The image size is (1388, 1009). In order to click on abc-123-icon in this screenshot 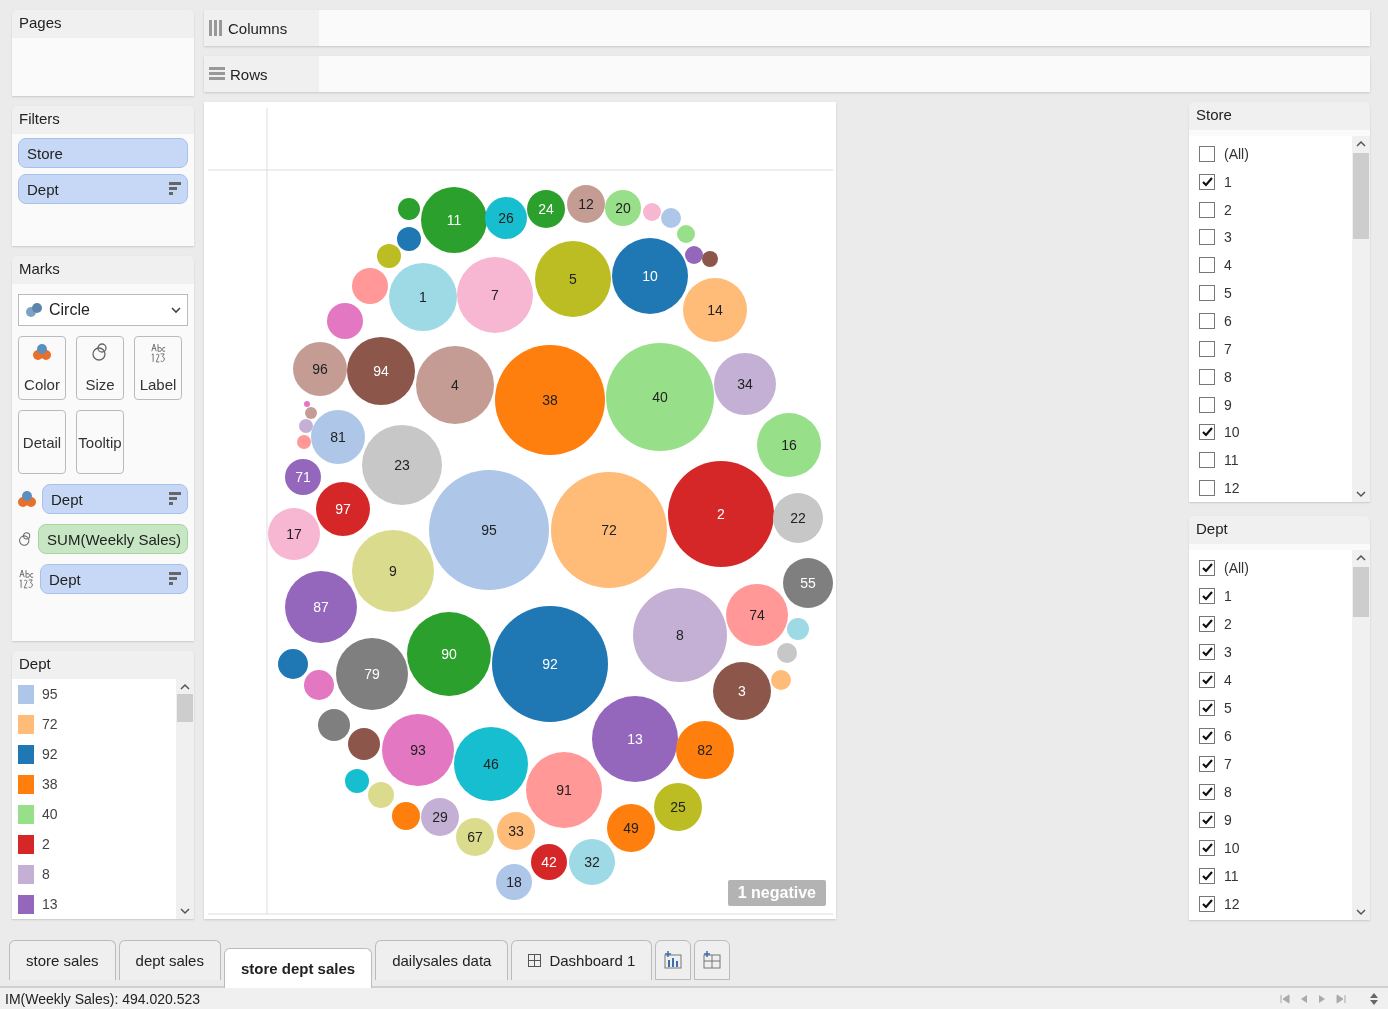, I will do `click(158, 353)`.